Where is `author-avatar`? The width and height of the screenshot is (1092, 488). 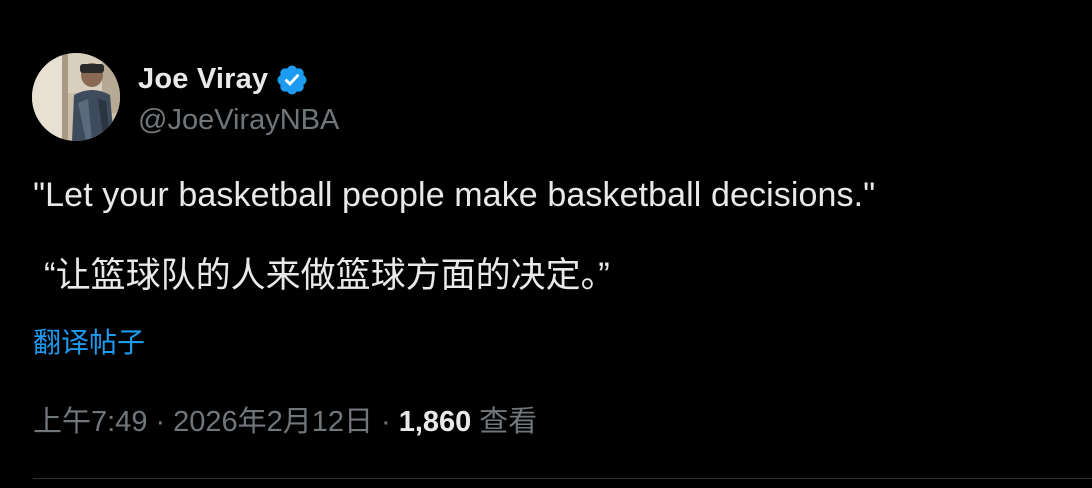
author-avatar is located at coordinates (76, 97).